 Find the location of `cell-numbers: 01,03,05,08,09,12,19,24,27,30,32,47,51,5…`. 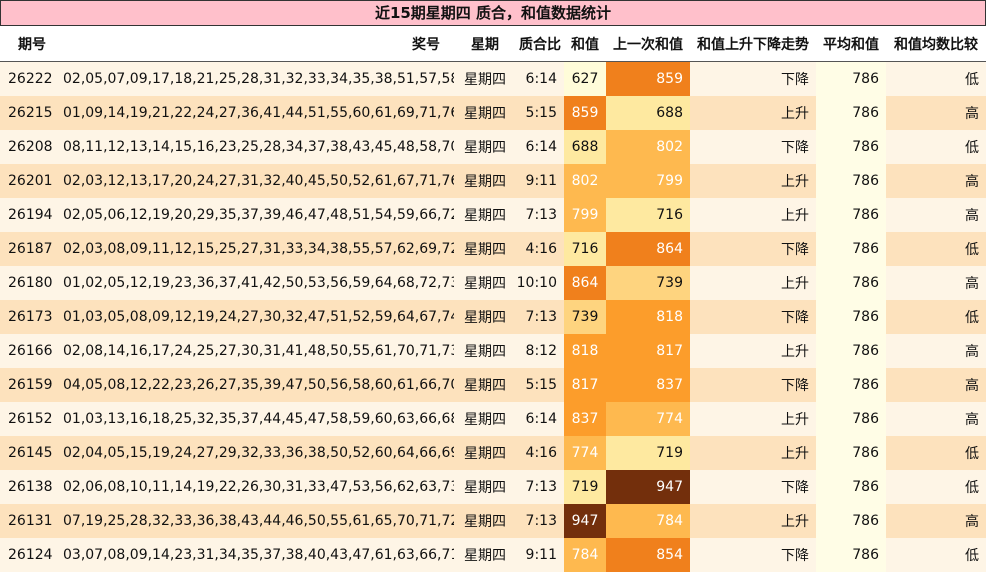

cell-numbers: 01,03,05,08,09,12,19,24,27,30,32,47,51,5… is located at coordinates (258, 317).